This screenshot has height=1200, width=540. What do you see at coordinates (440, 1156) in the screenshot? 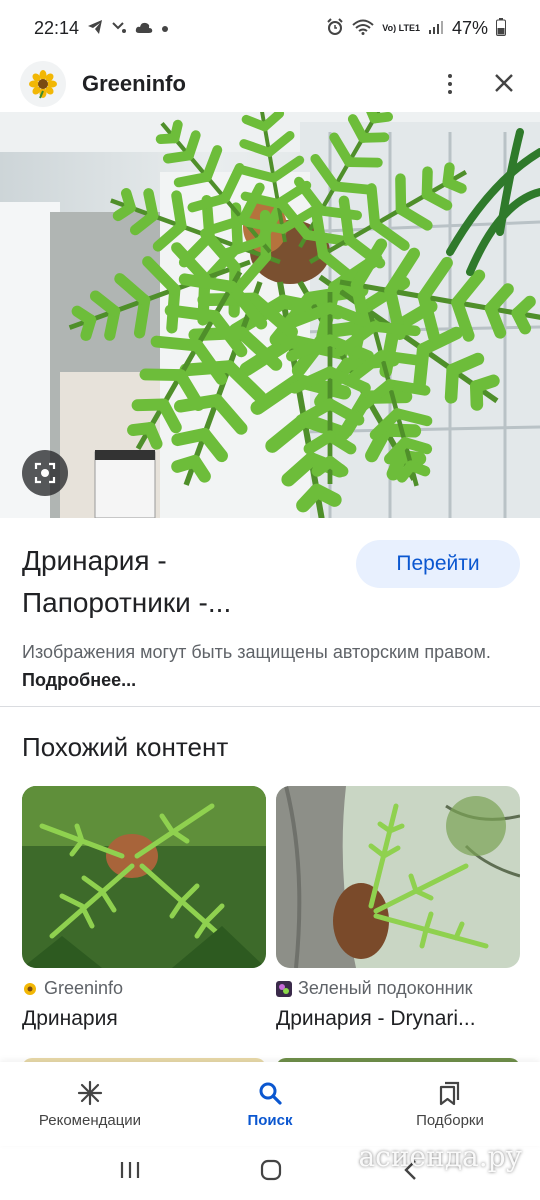
I see `watermark: асиенда.ру` at bounding box center [440, 1156].